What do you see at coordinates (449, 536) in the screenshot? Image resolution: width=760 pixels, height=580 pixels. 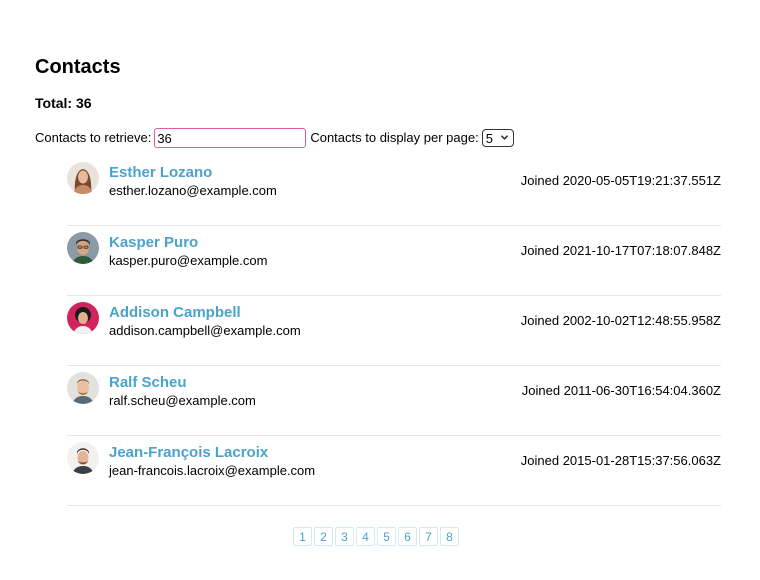 I see `page-link-8: 8` at bounding box center [449, 536].